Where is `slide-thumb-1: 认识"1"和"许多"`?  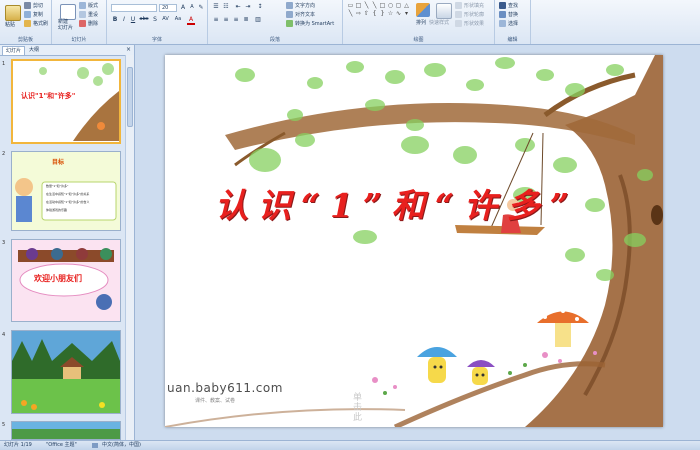
slide-thumb-1: 认识"1"和"许多" is located at coordinates (66, 101).